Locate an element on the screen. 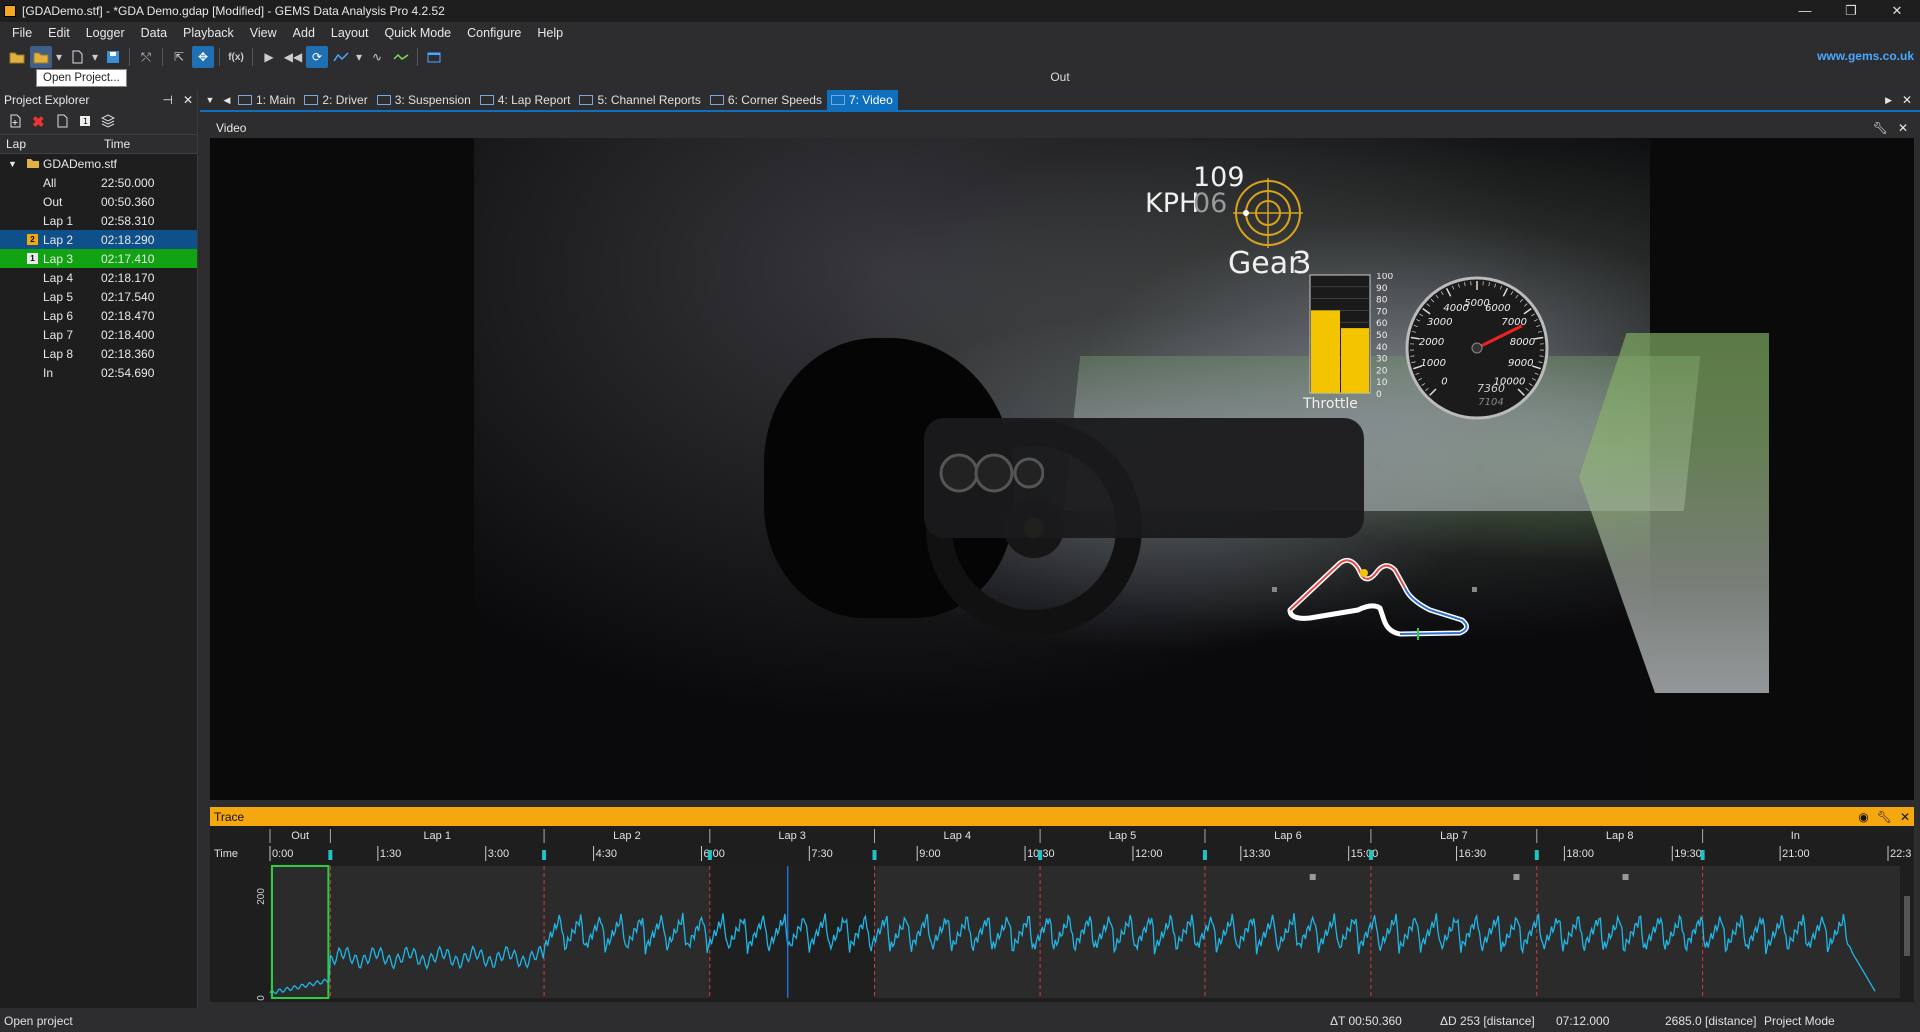 Image resolution: width=1920 pixels, height=1032 pixels. lap-row: Lap 5 02:17.540 is located at coordinates (98, 296).